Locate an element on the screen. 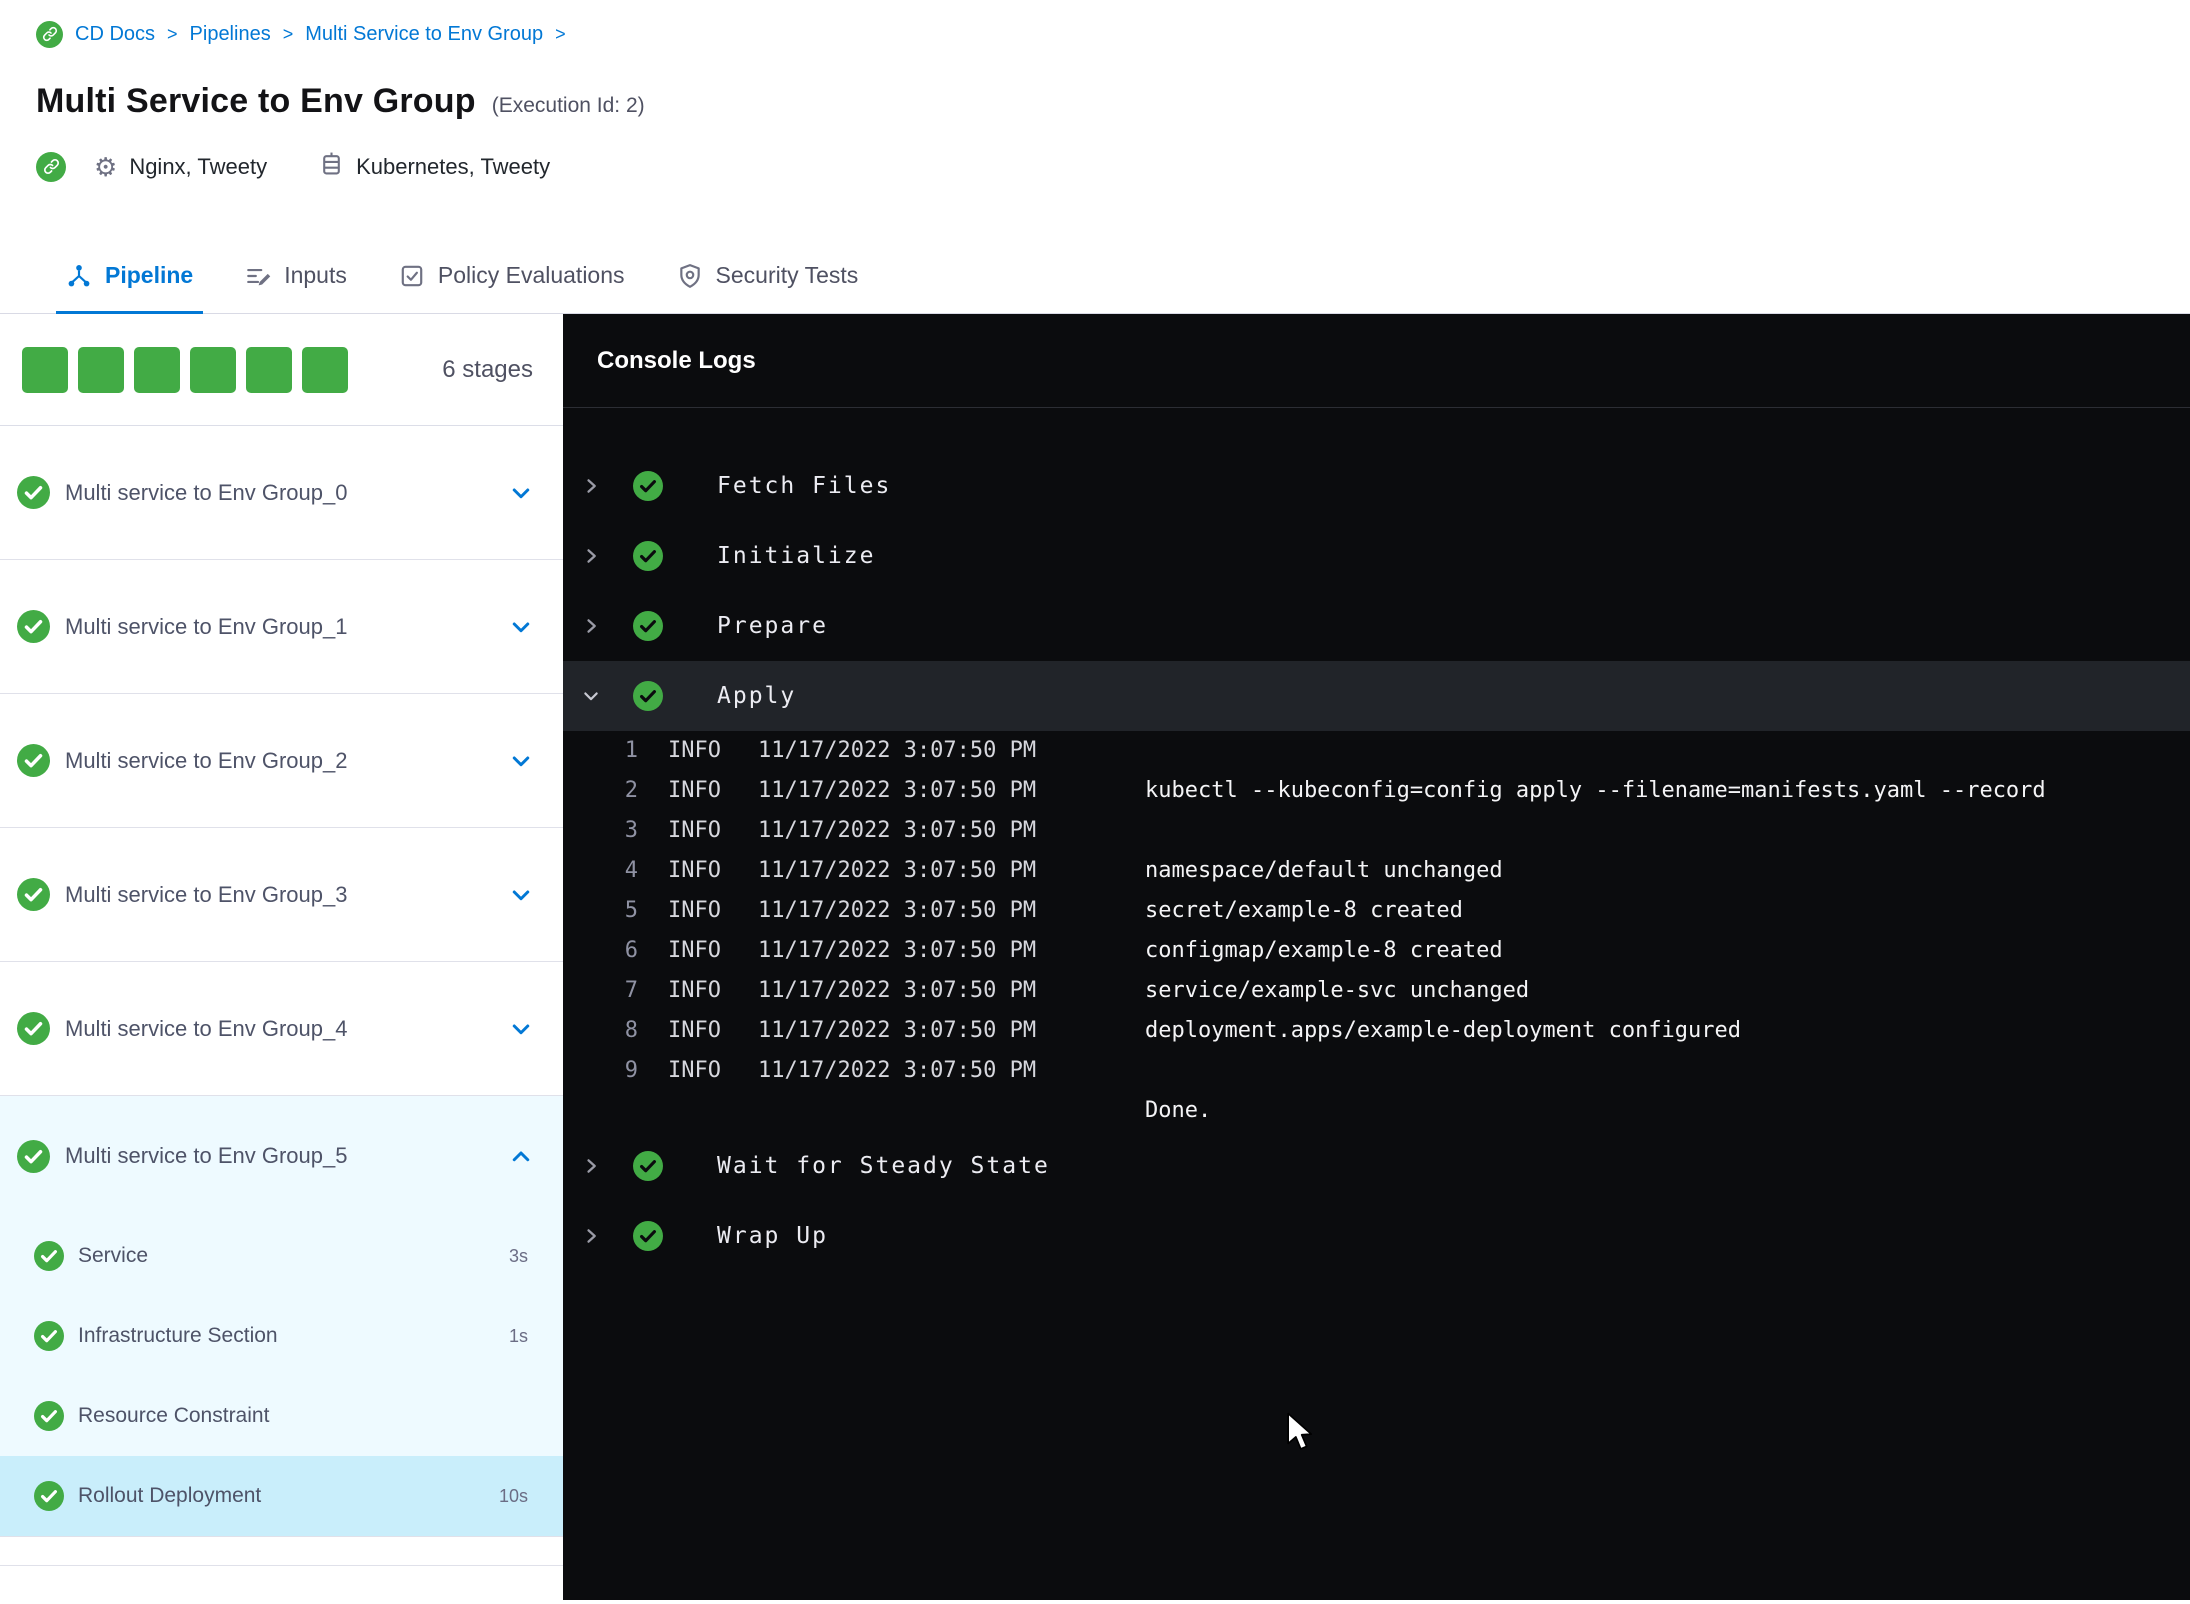 This screenshot has width=2190, height=1604. log-line: 1 INFO 11/17/2022 3:07:50 PM is located at coordinates (1376, 751).